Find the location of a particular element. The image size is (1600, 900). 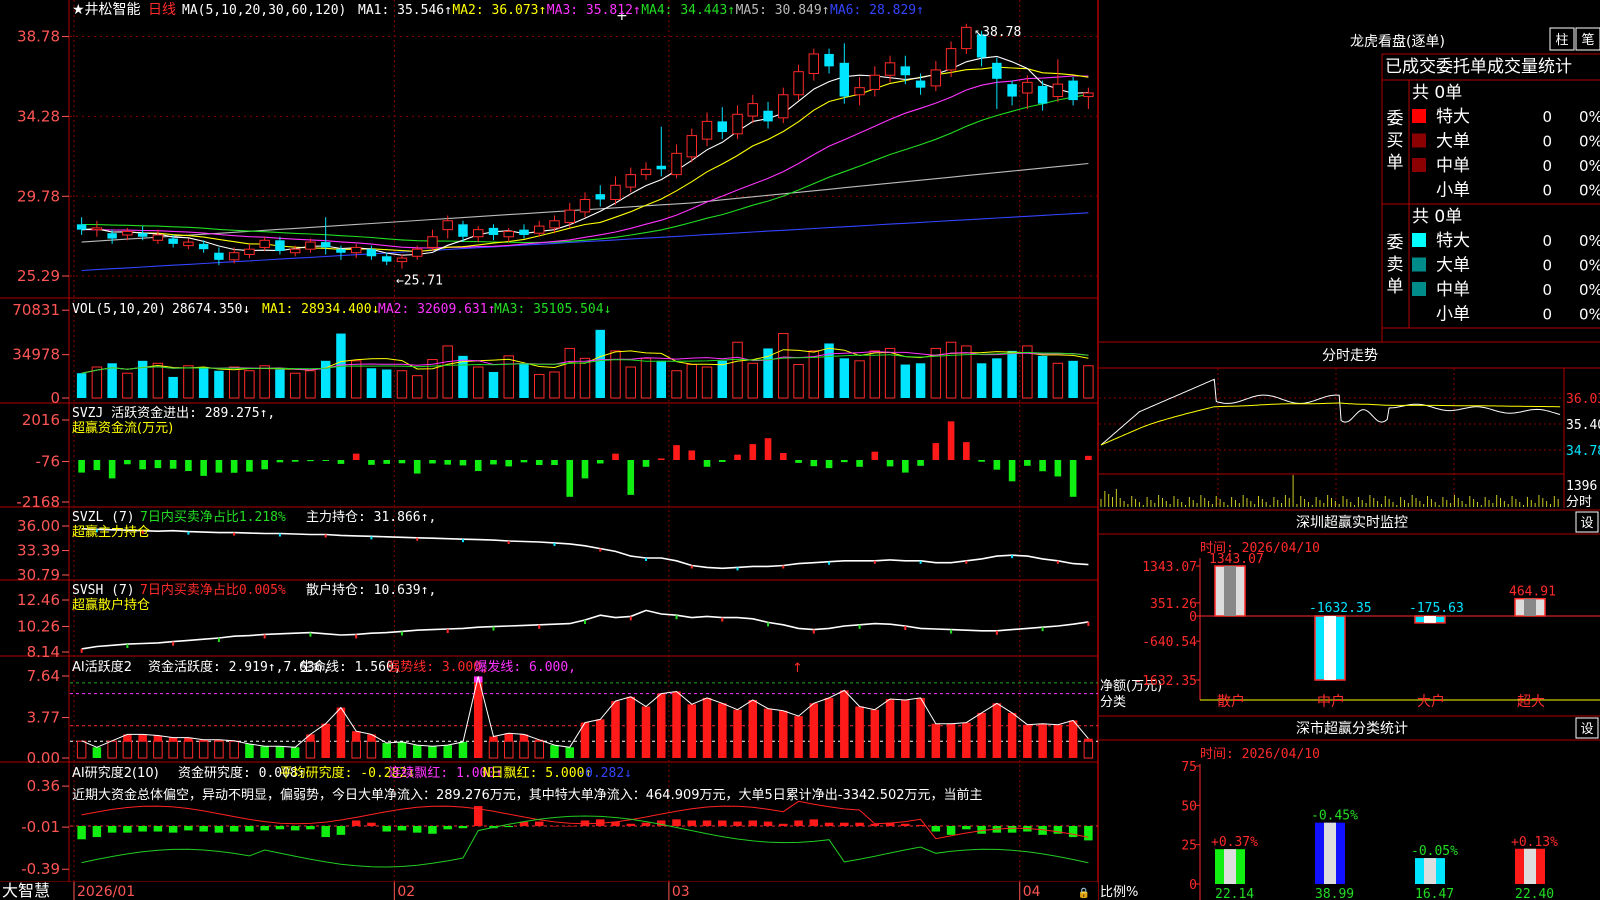

sz-monitor-ytick-3: -640.54 is located at coordinates (1169, 642).